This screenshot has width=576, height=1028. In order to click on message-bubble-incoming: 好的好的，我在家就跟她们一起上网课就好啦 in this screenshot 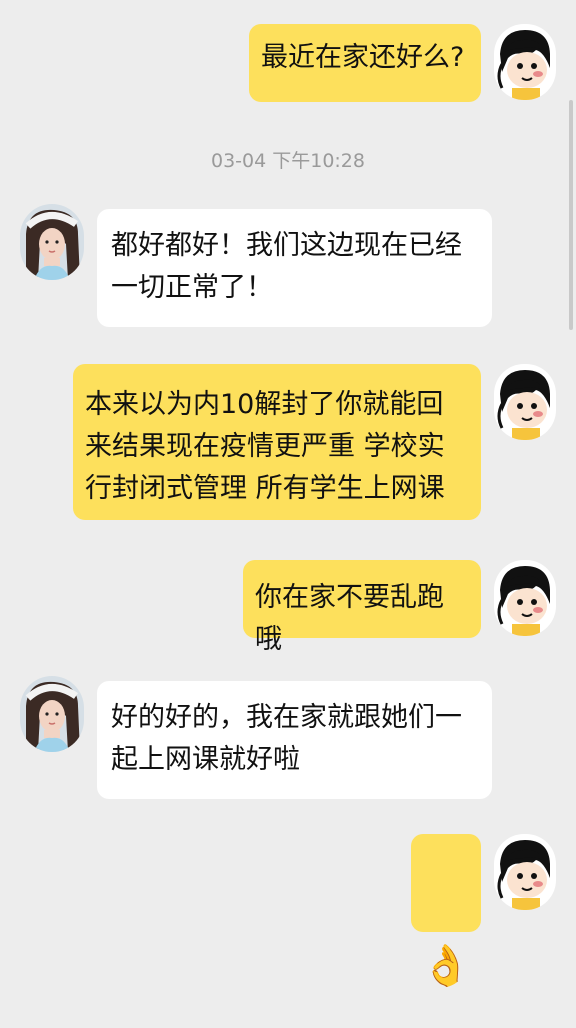, I will do `click(294, 740)`.